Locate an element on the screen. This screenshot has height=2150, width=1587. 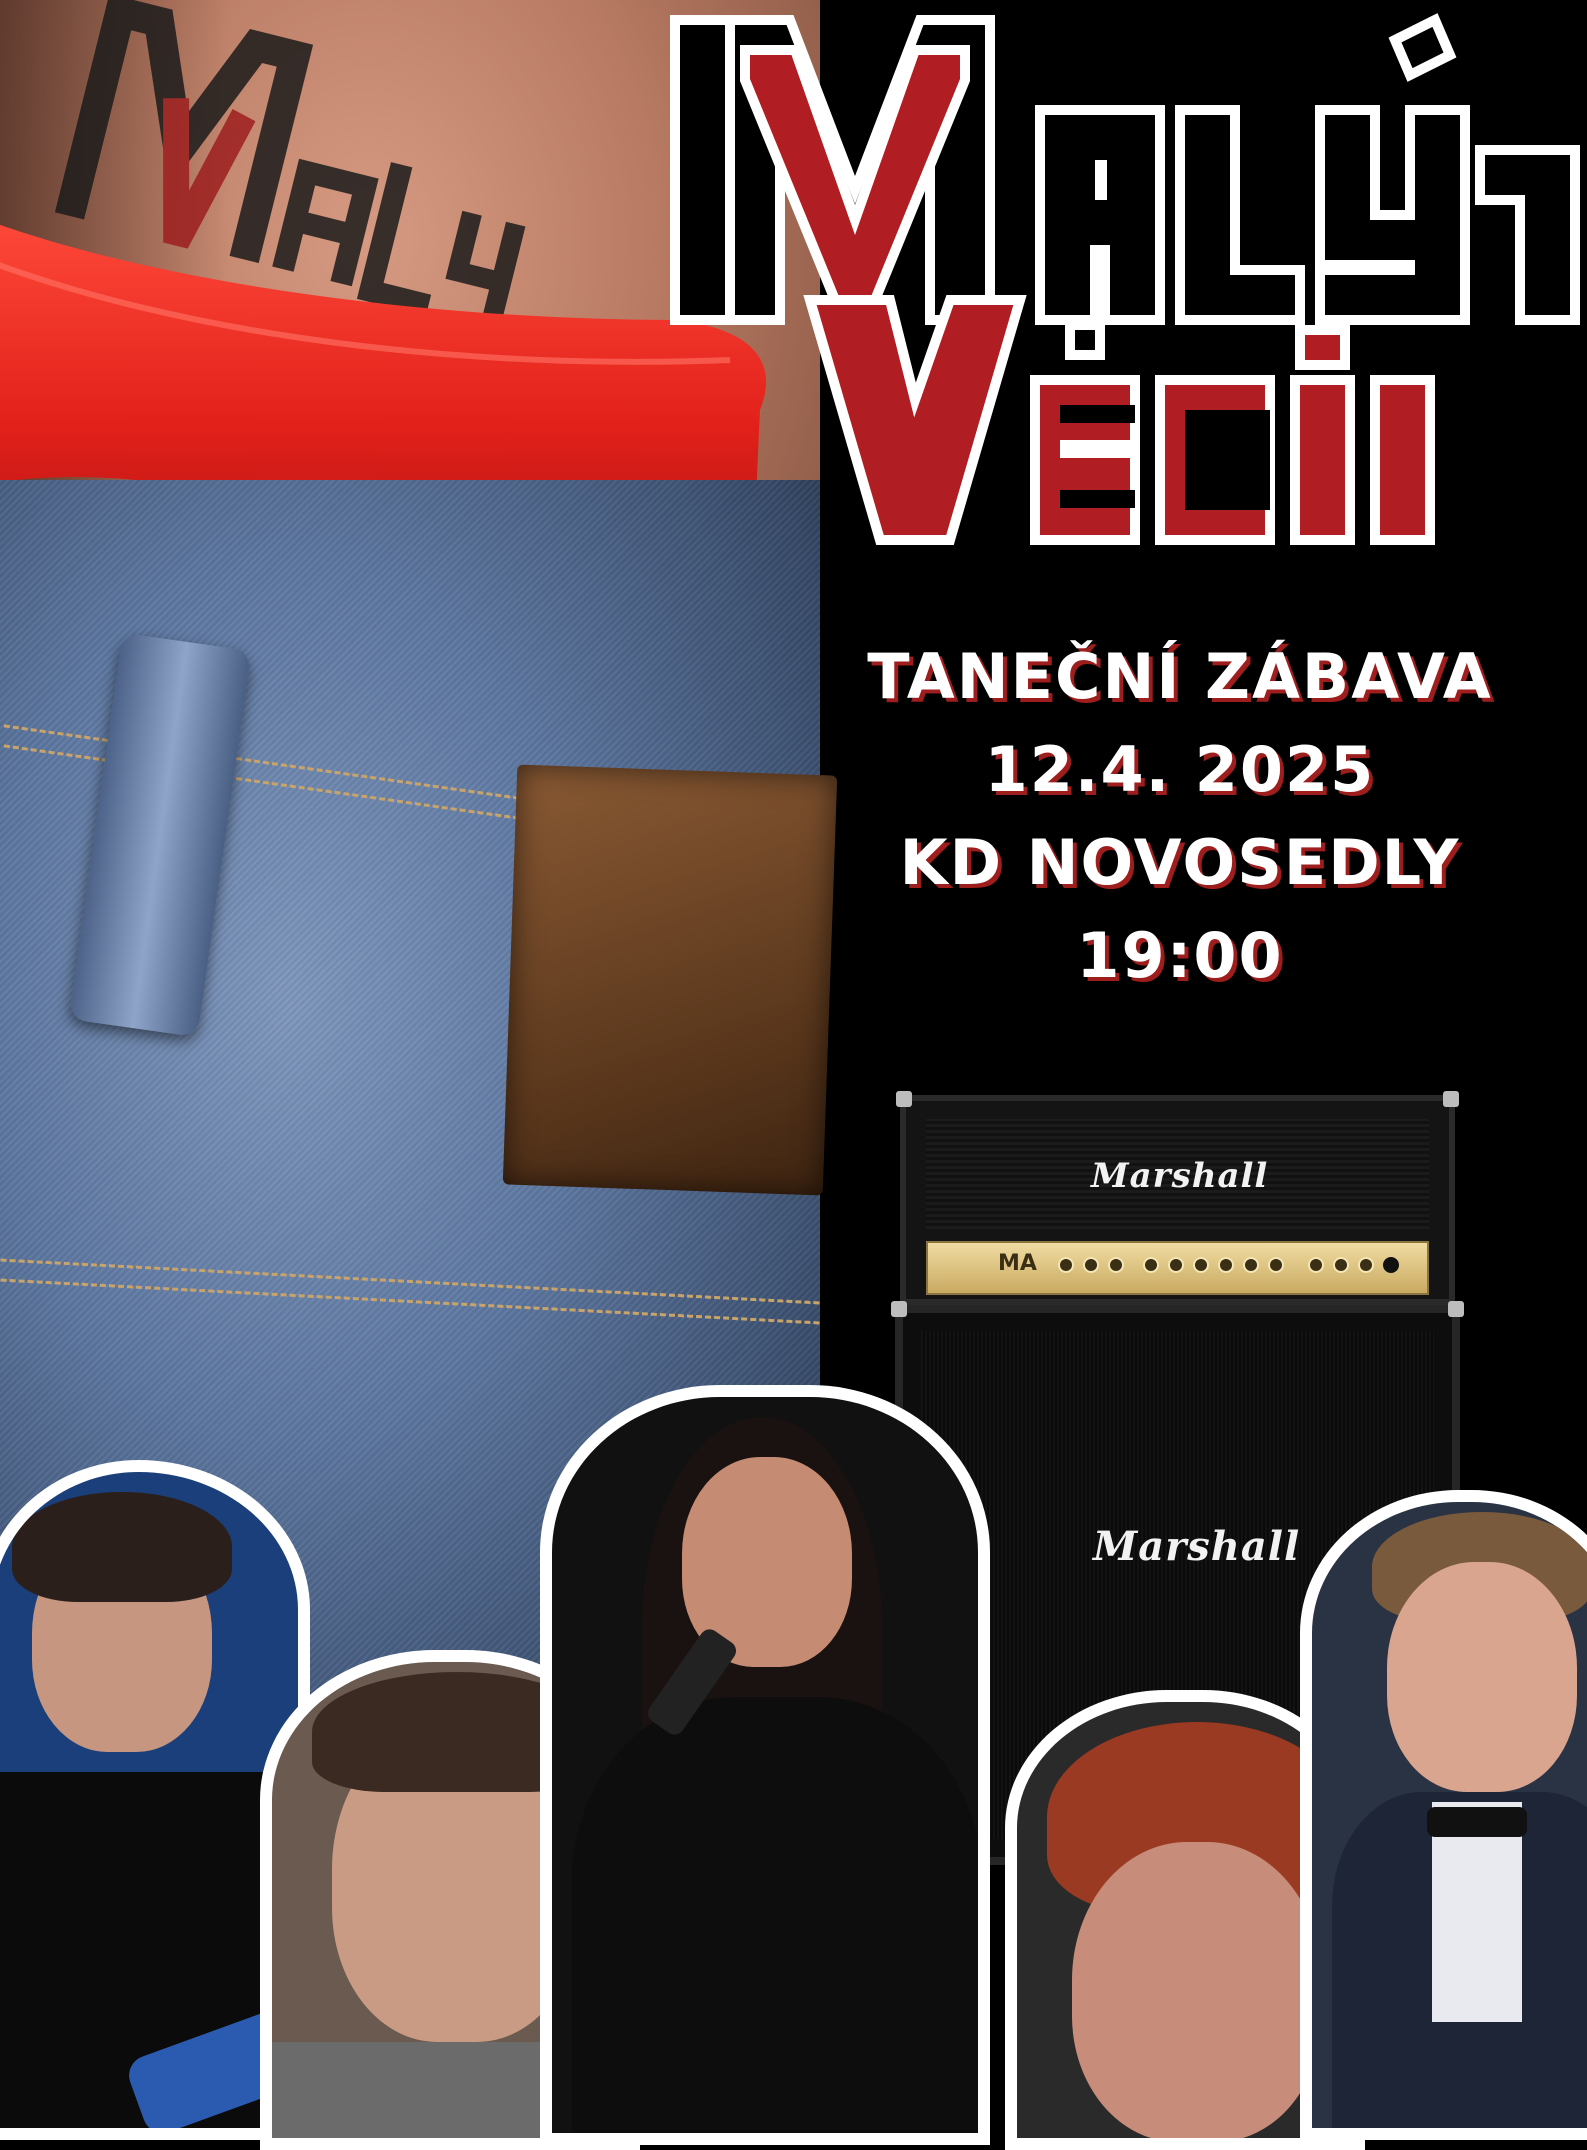
amp-head: Marshall MA is located at coordinates (1177, 1198).